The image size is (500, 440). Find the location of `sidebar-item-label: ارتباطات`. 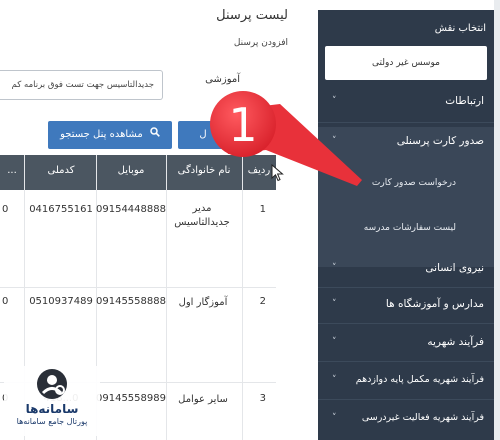

sidebar-item-label: ارتباطات is located at coordinates (464, 101).